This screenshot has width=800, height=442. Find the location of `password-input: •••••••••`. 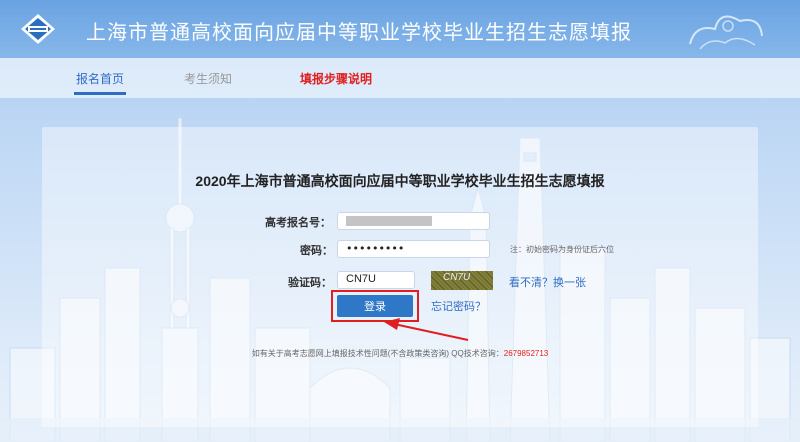

password-input: ••••••••• is located at coordinates (413, 249).